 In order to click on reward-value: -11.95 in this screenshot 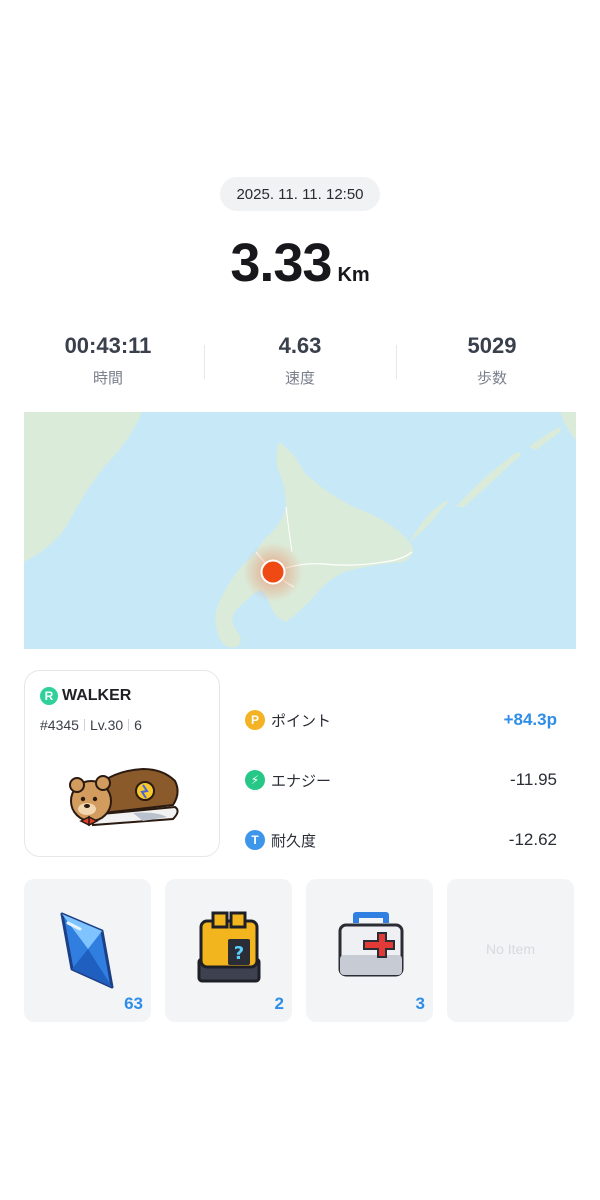, I will do `click(533, 779)`.